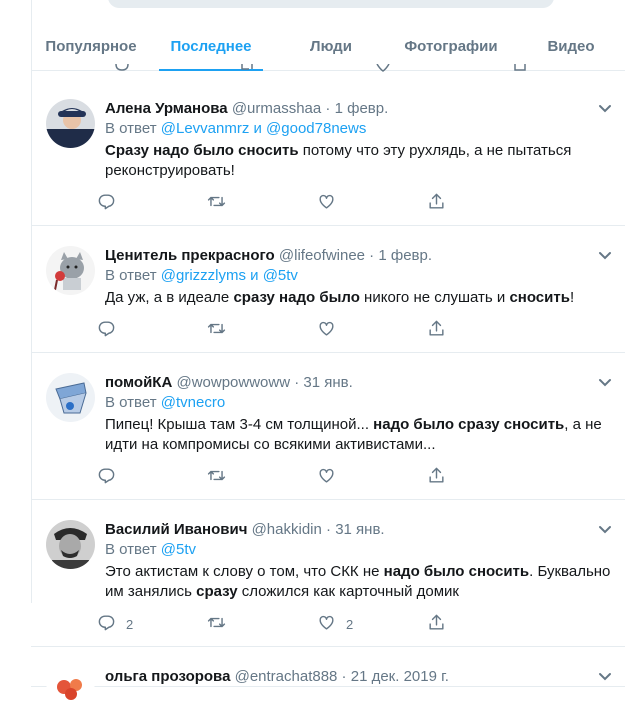 Image resolution: width=625 pixels, height=716 pixels. Describe the element at coordinates (331, 46) in the screenshot. I see `tab-people: Люди` at that location.